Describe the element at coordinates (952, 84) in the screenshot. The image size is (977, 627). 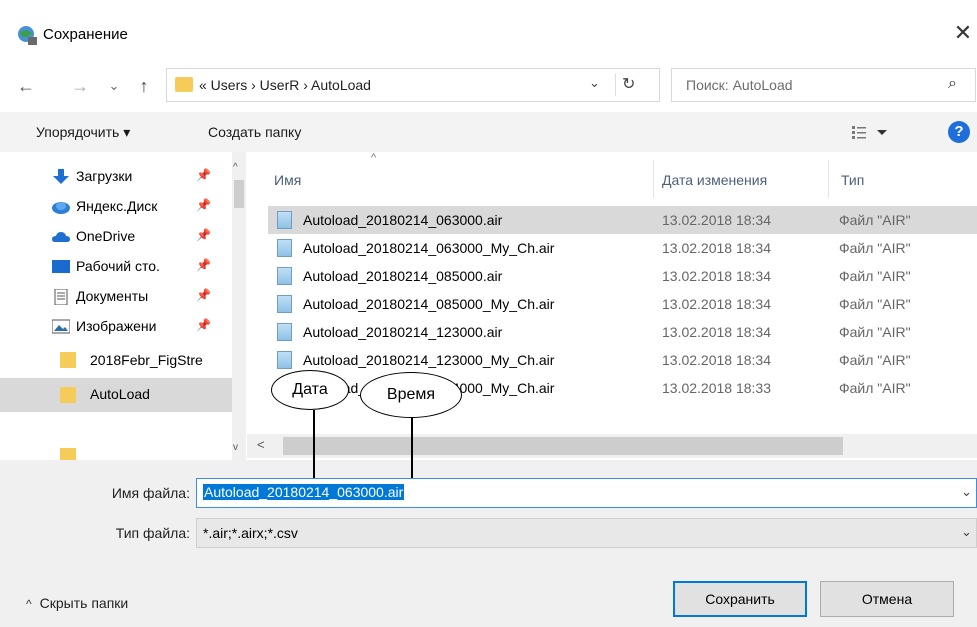
I see `search-icon: ⌕` at that location.